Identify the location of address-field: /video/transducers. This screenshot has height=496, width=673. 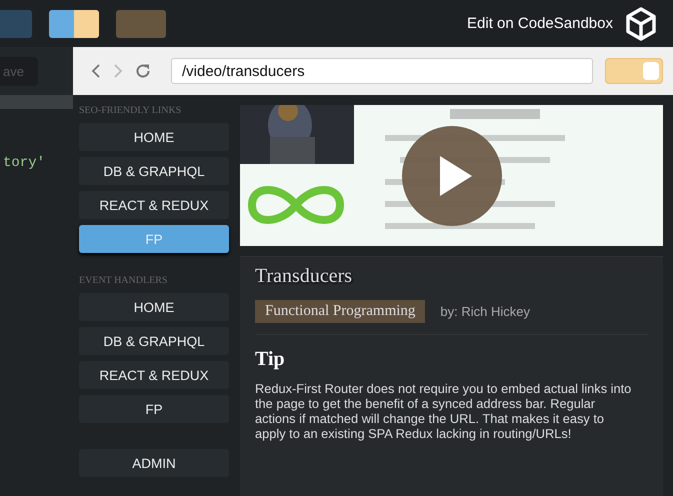
(382, 71).